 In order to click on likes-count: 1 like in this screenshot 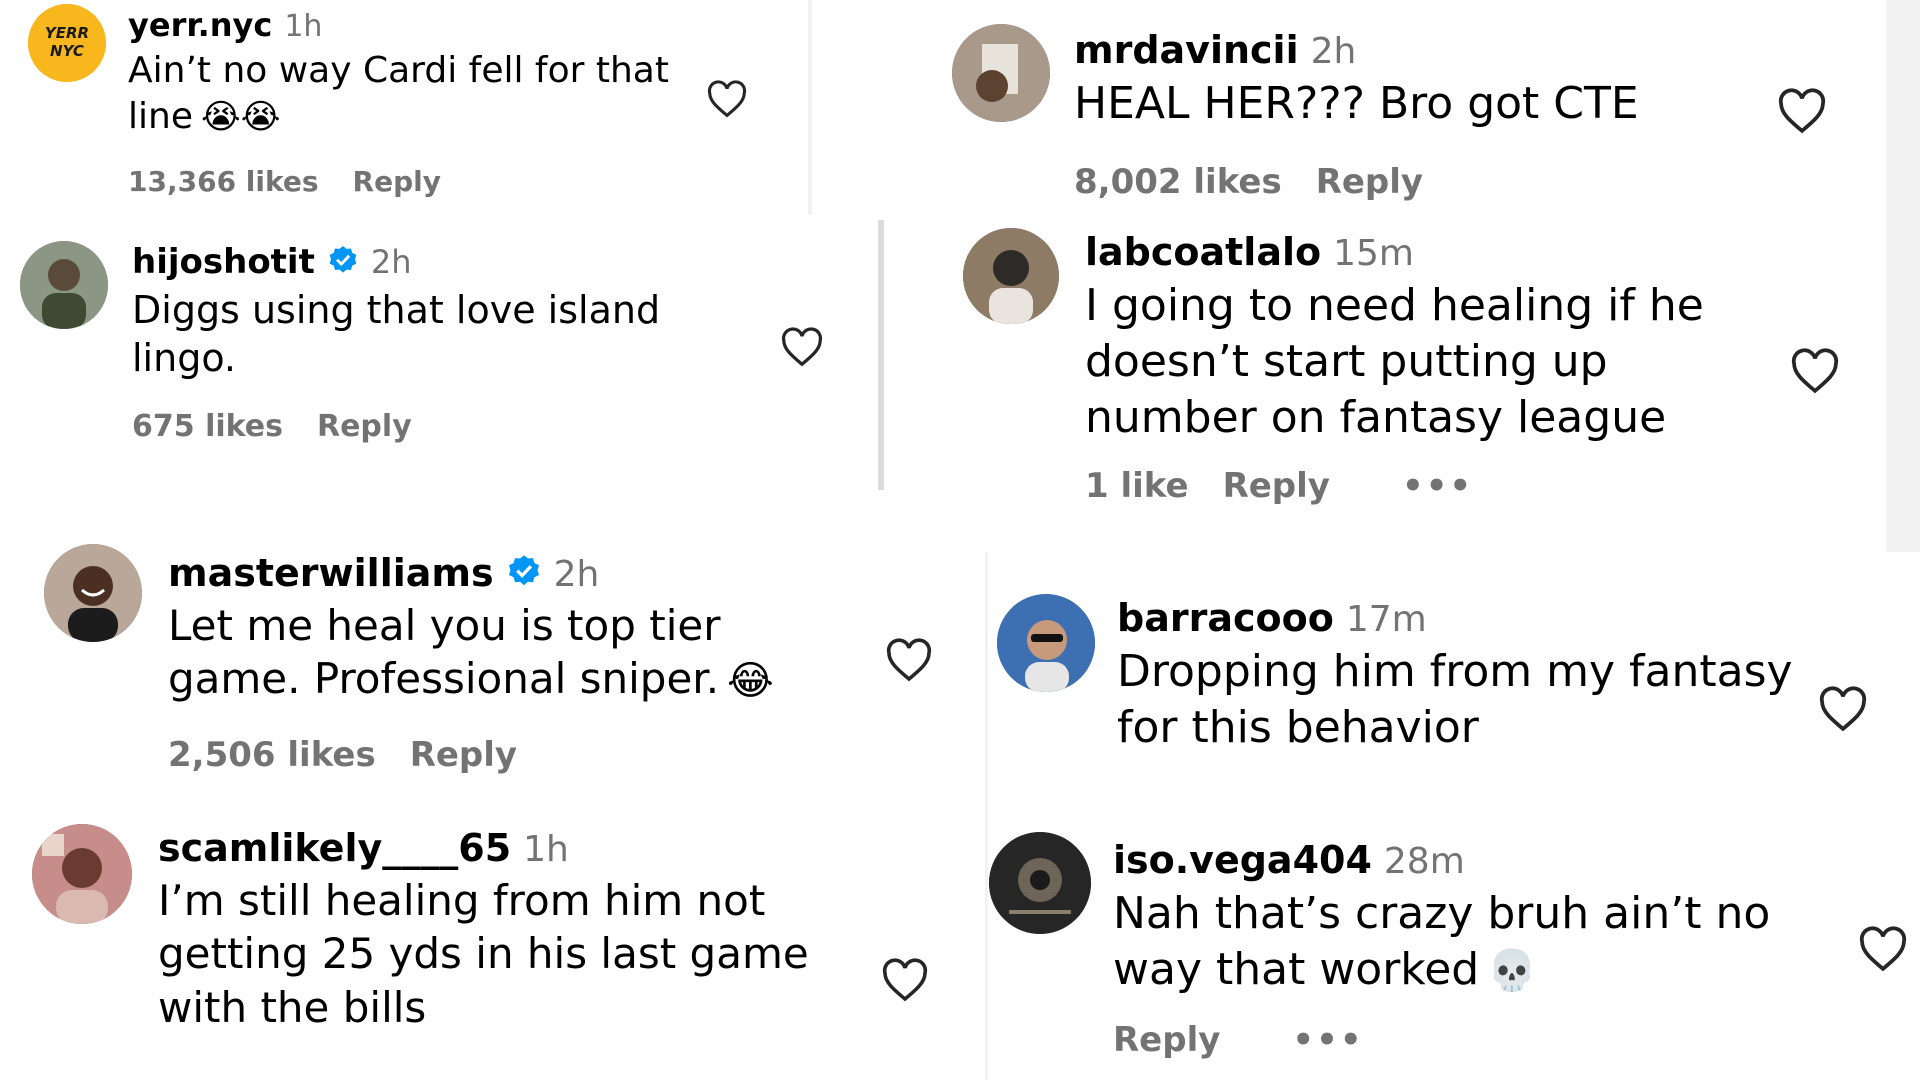, I will do `click(1137, 486)`.